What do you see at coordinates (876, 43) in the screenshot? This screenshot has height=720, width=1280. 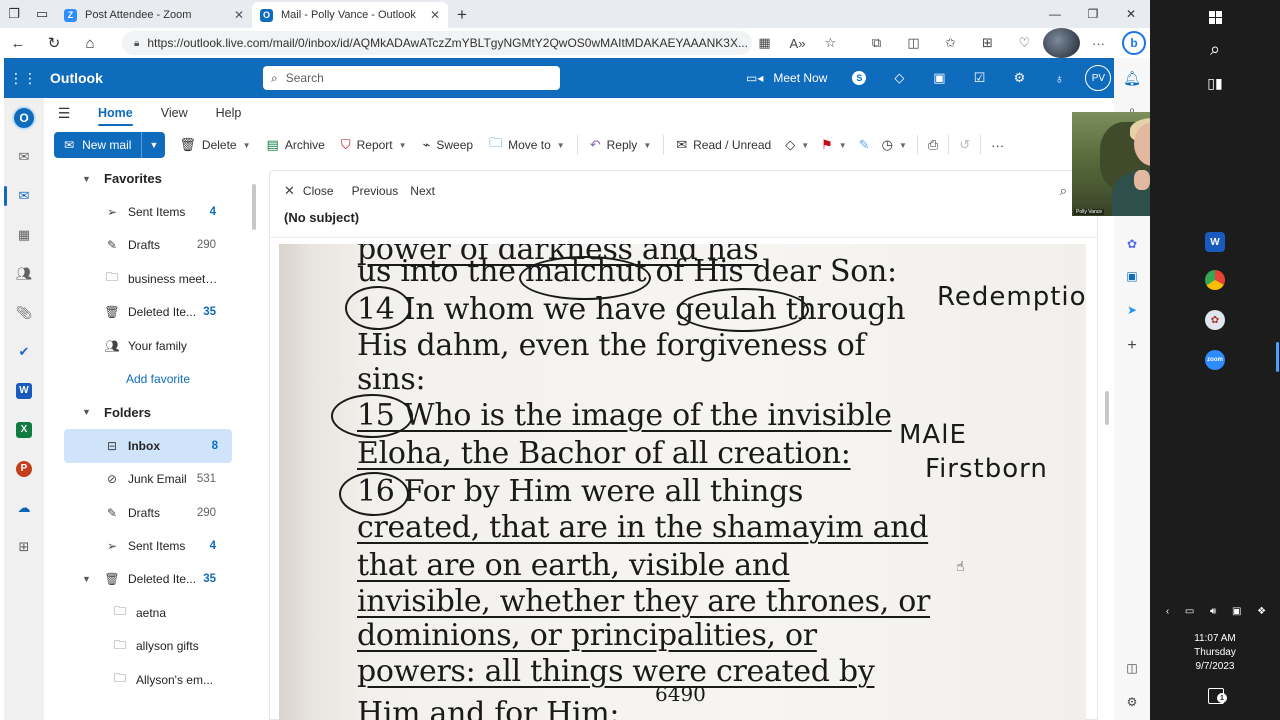 I see `extensions-icon: ⧉` at bounding box center [876, 43].